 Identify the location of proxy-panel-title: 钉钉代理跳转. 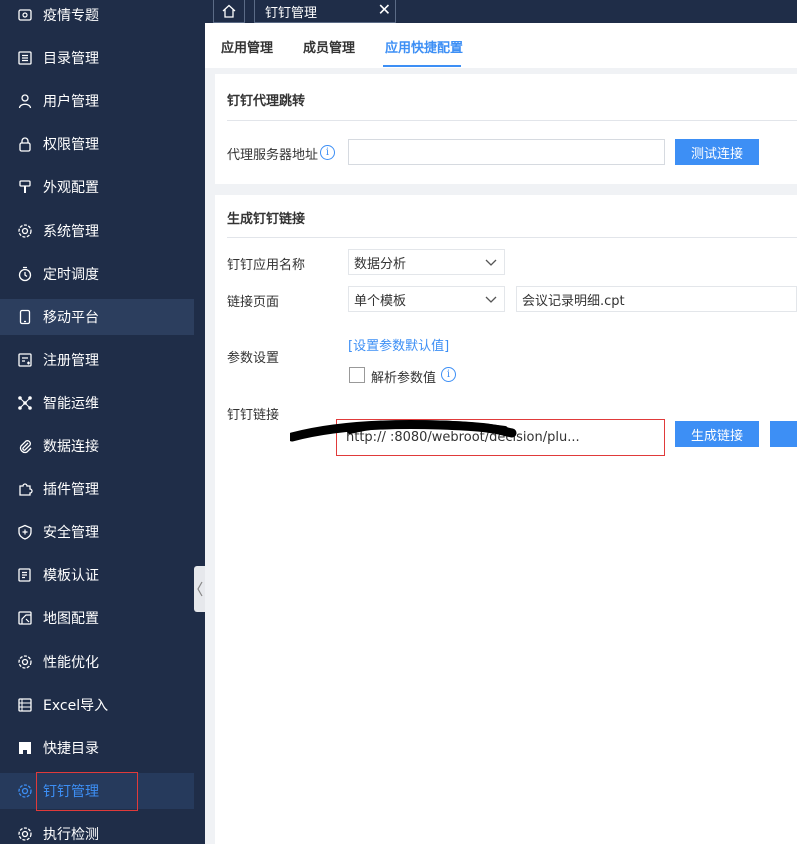
(266, 101).